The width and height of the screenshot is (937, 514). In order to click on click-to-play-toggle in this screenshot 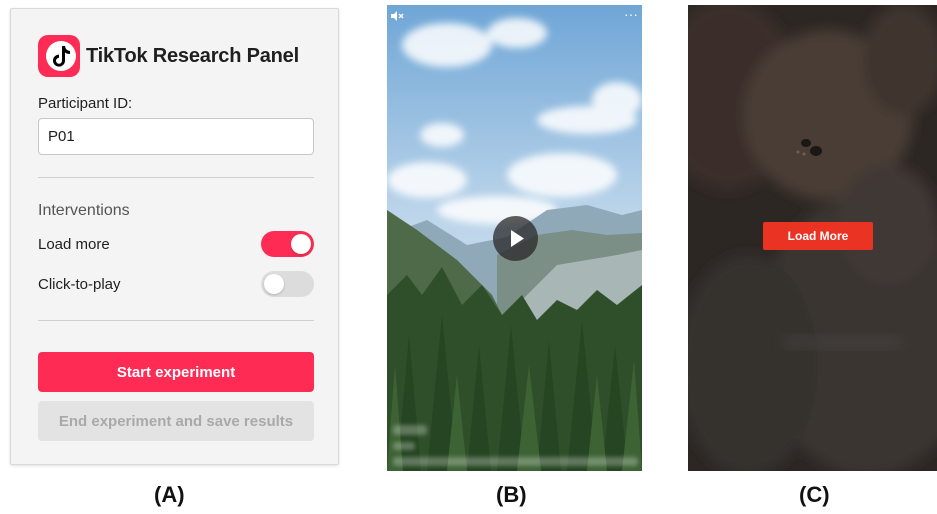, I will do `click(287, 284)`.